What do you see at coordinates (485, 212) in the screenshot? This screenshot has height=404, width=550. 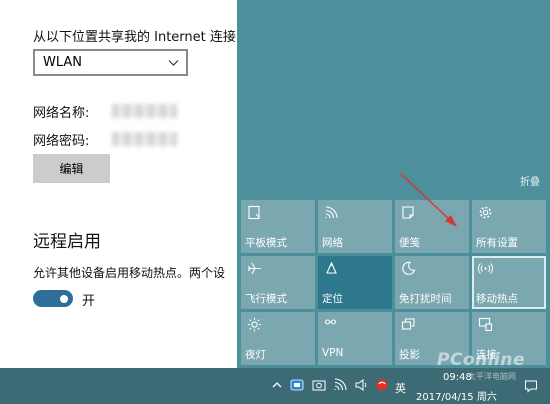 I see `settings-gear-icon` at bounding box center [485, 212].